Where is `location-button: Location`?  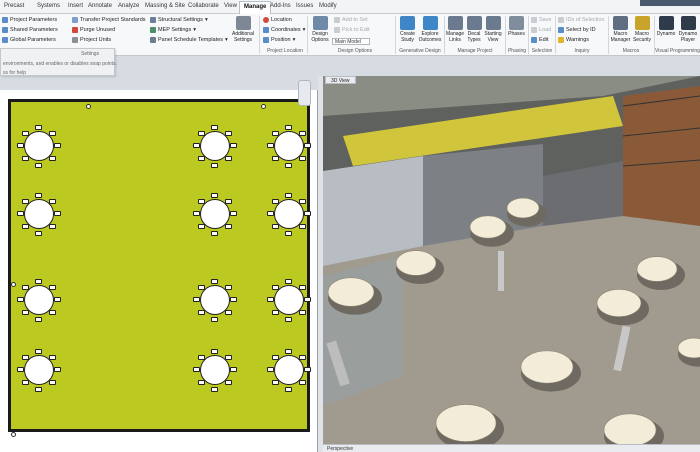 location-button: Location is located at coordinates (277, 20).